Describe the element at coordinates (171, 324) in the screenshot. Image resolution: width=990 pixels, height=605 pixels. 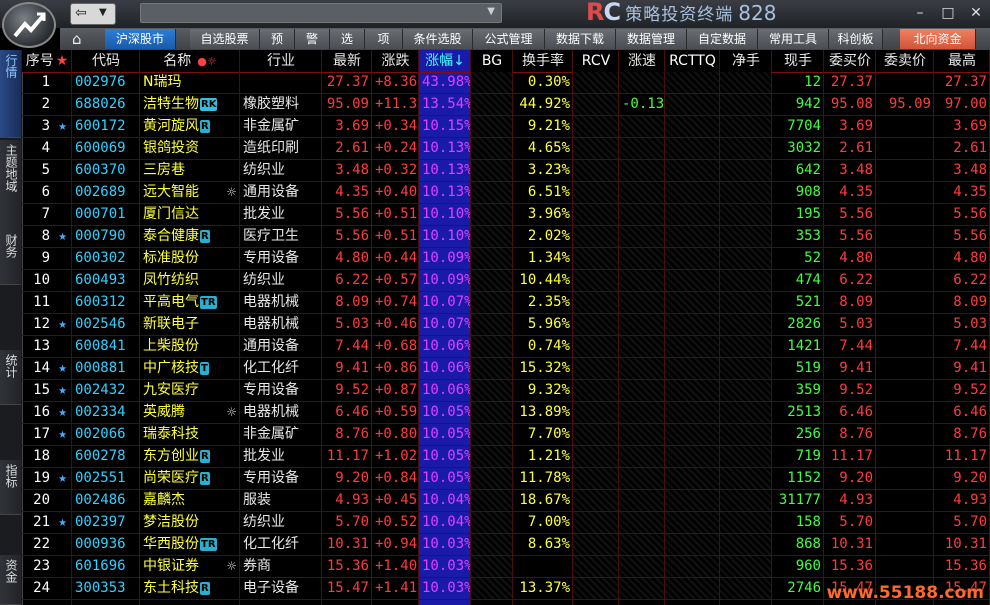
I see `stock-name: 新联电子` at that location.